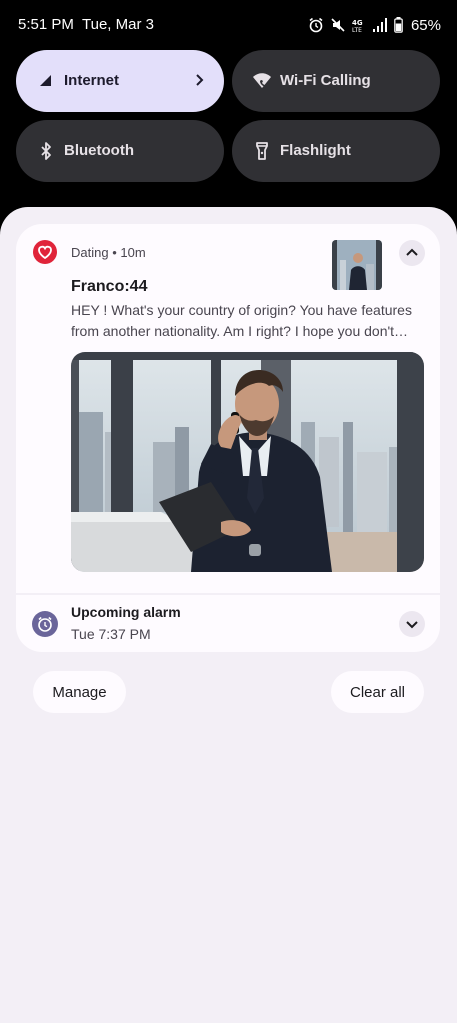 This screenshot has width=457, height=1023. I want to click on alarm-title: Upcoming alarm, so click(126, 612).